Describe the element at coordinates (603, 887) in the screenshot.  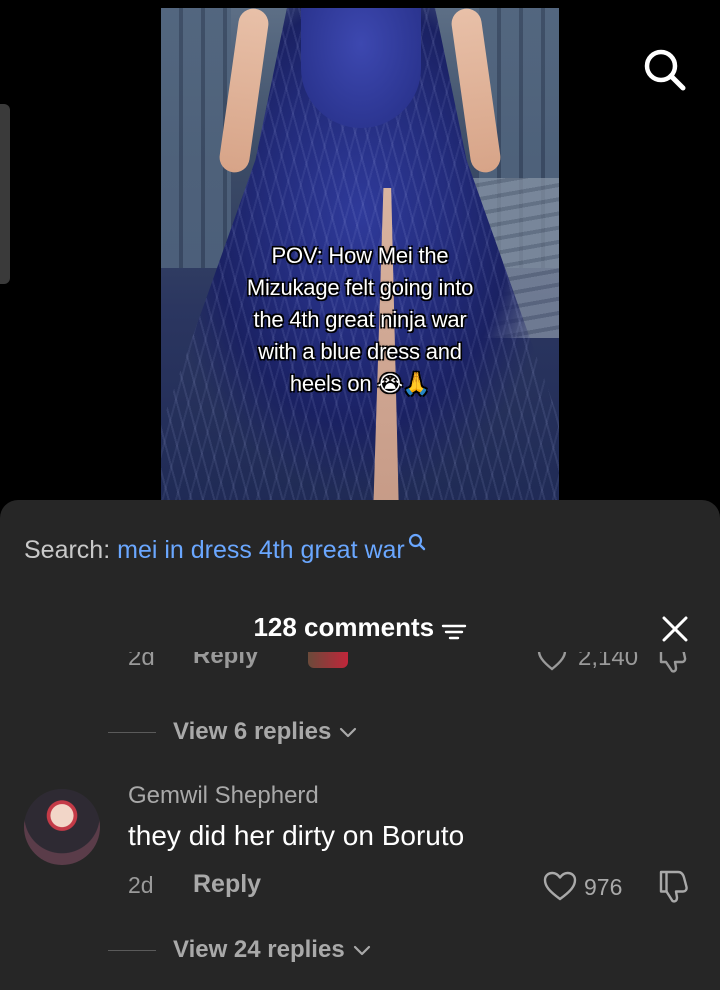
I see `like-count: 976` at that location.